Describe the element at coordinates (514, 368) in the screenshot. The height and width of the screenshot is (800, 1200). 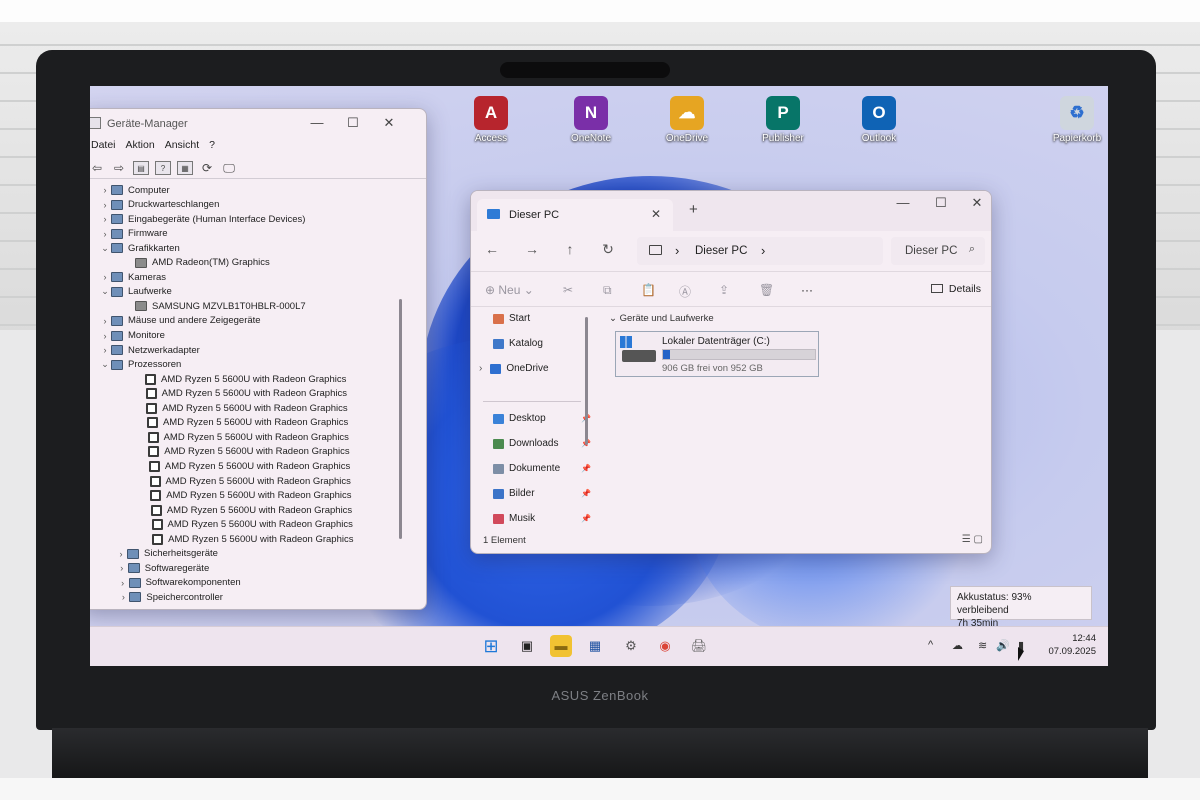
I see `nav-item-onedrive: › OneDrive` at that location.